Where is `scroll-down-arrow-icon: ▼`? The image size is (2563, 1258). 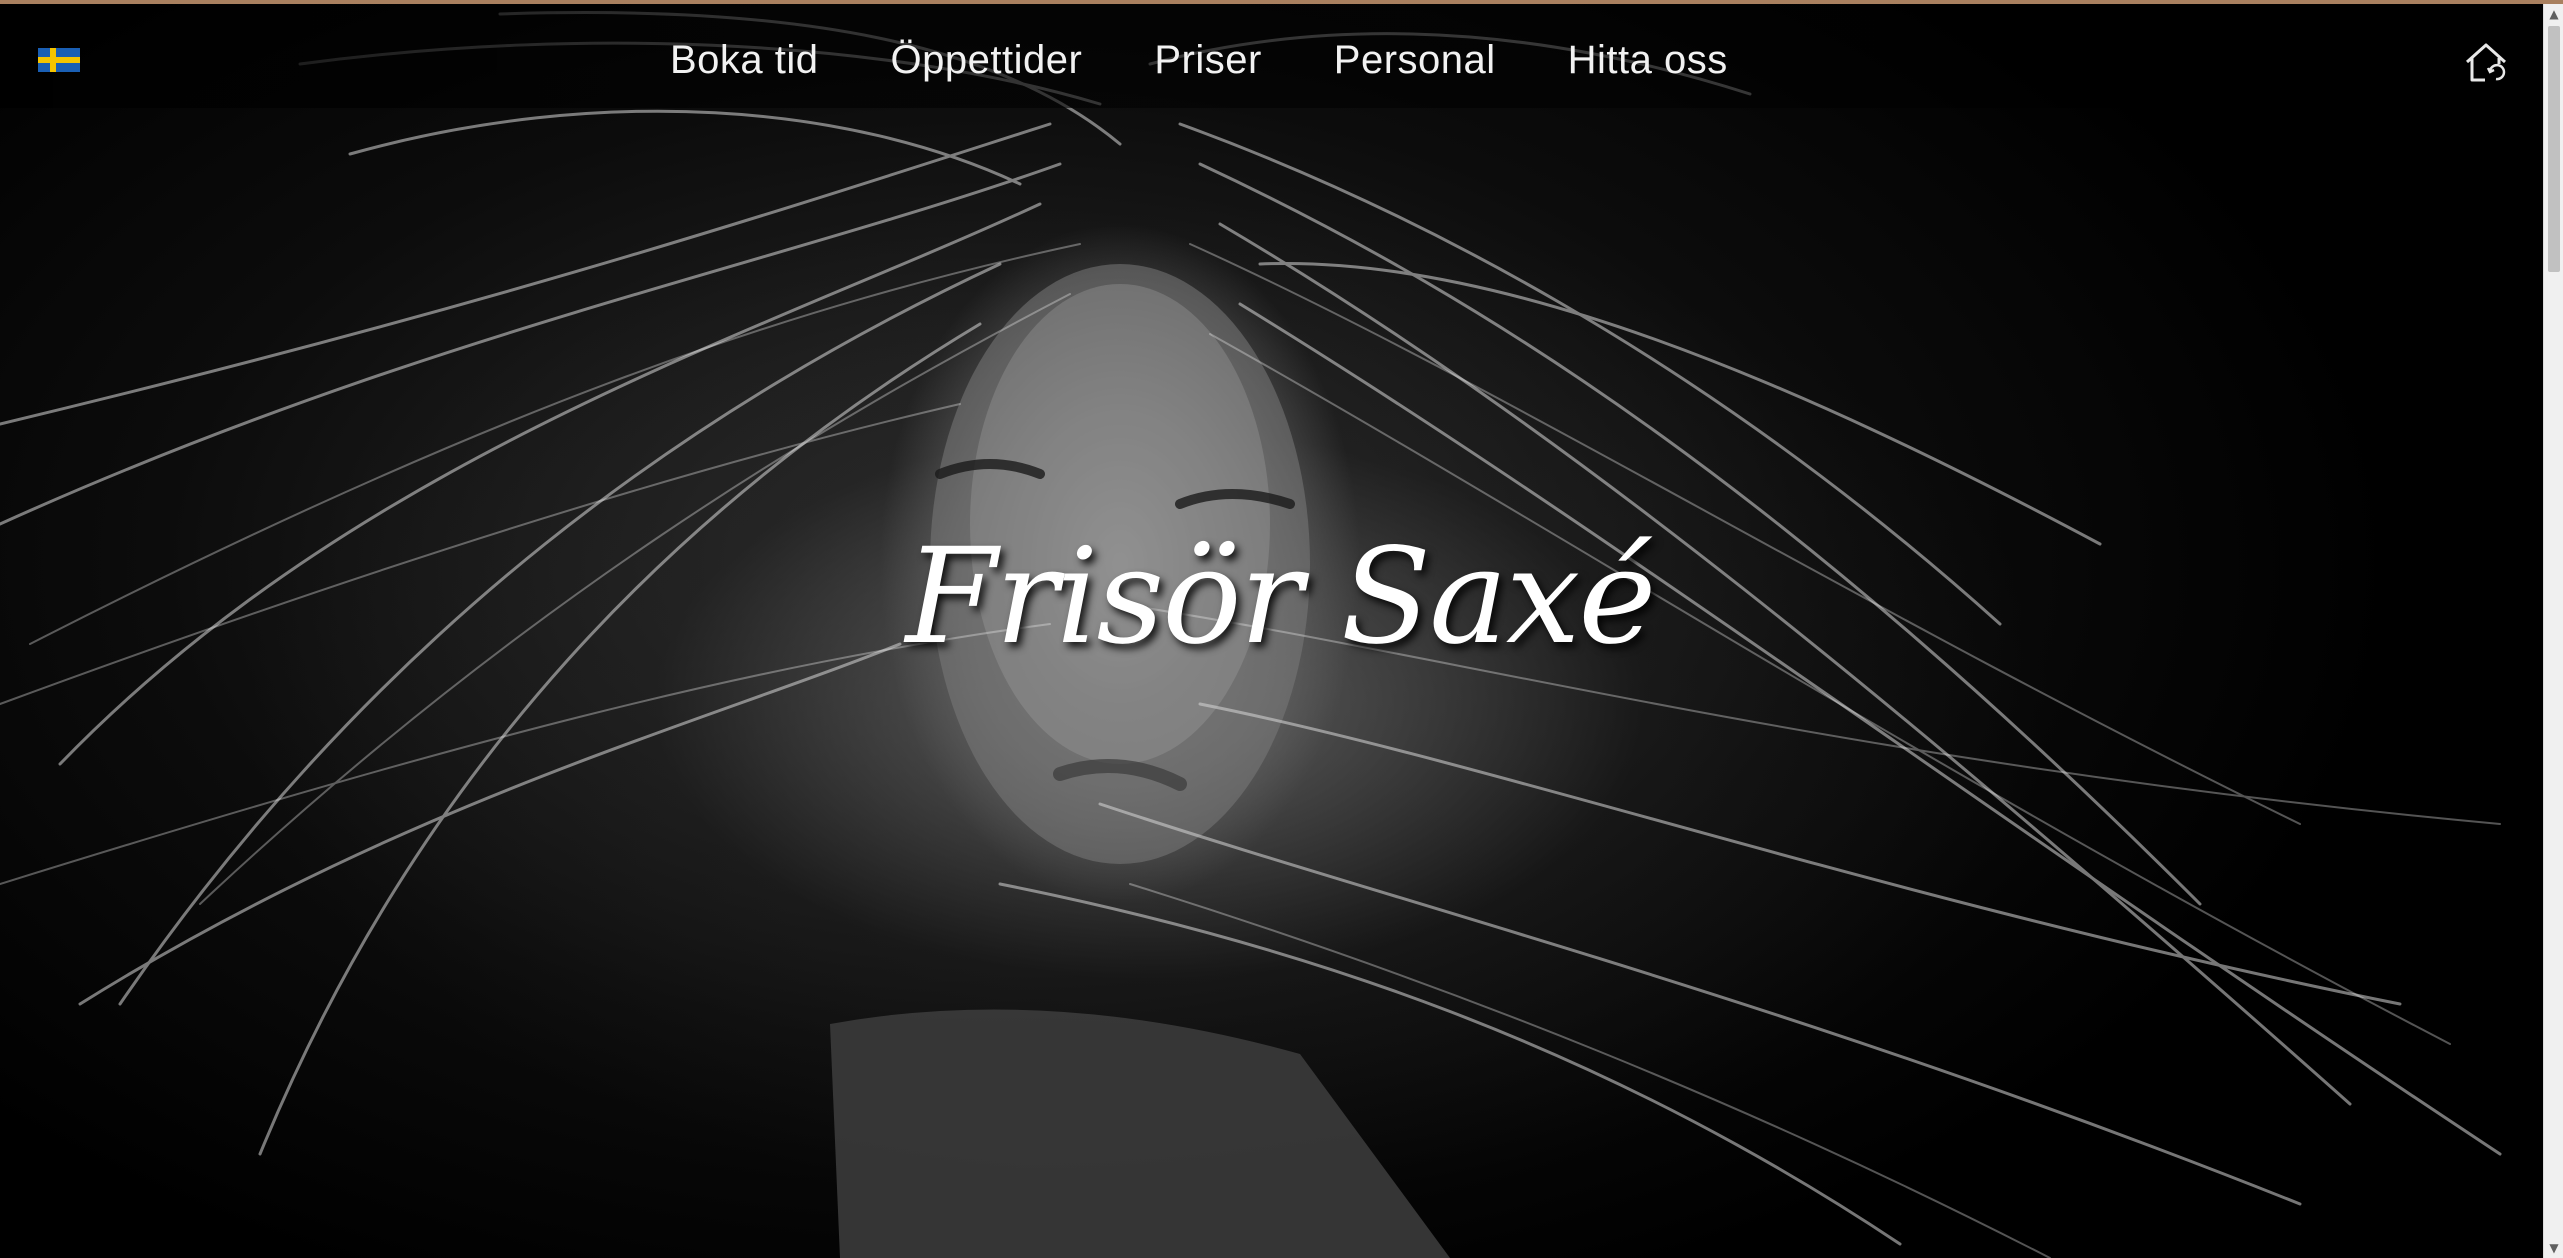
scroll-down-arrow-icon: ▼ is located at coordinates (2553, 1248).